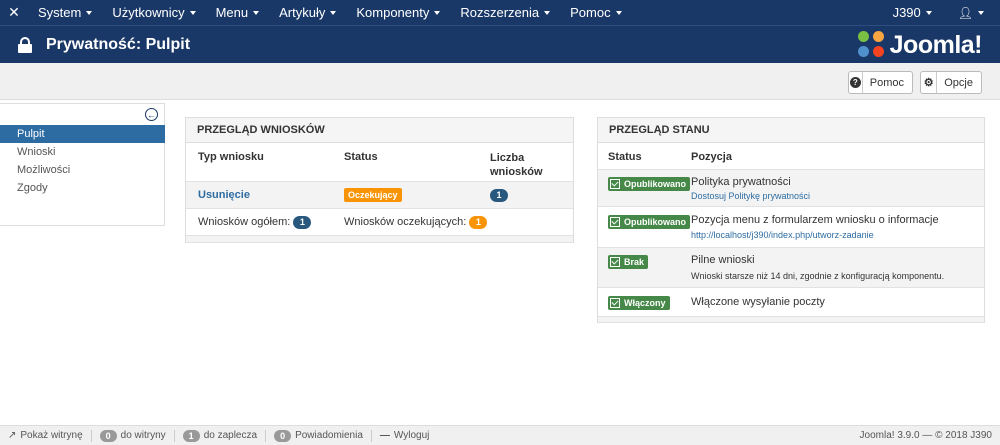  Describe the element at coordinates (871, 45) in the screenshot. I see `joomla-logo-icon` at that location.